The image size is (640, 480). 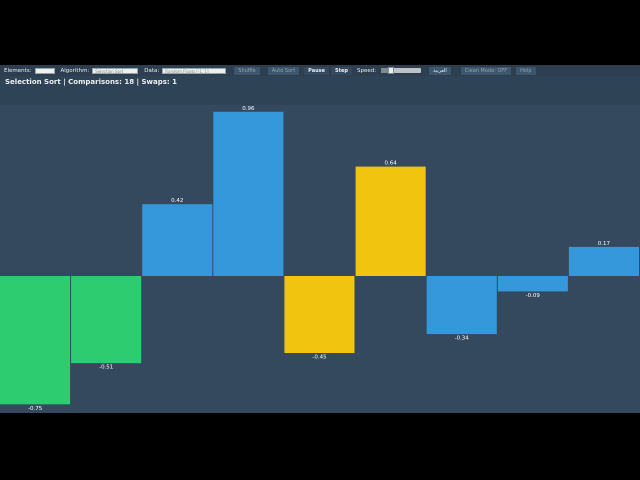 What do you see at coordinates (44, 70) in the screenshot?
I see `elements-input` at bounding box center [44, 70].